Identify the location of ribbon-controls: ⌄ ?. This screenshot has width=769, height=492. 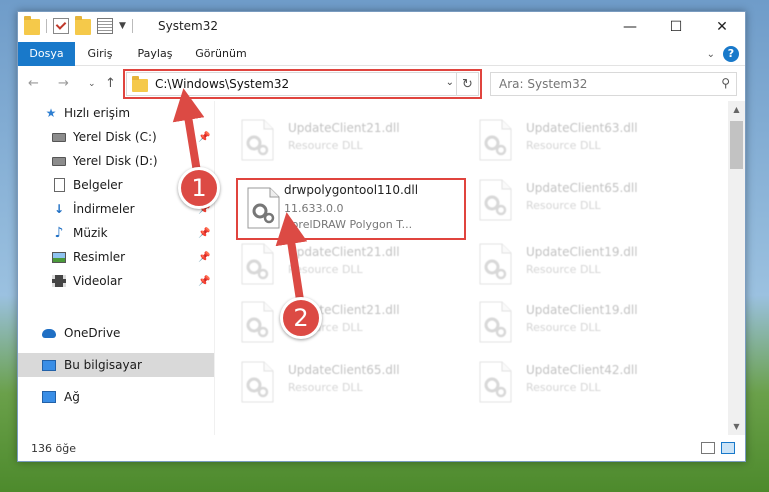
(723, 54).